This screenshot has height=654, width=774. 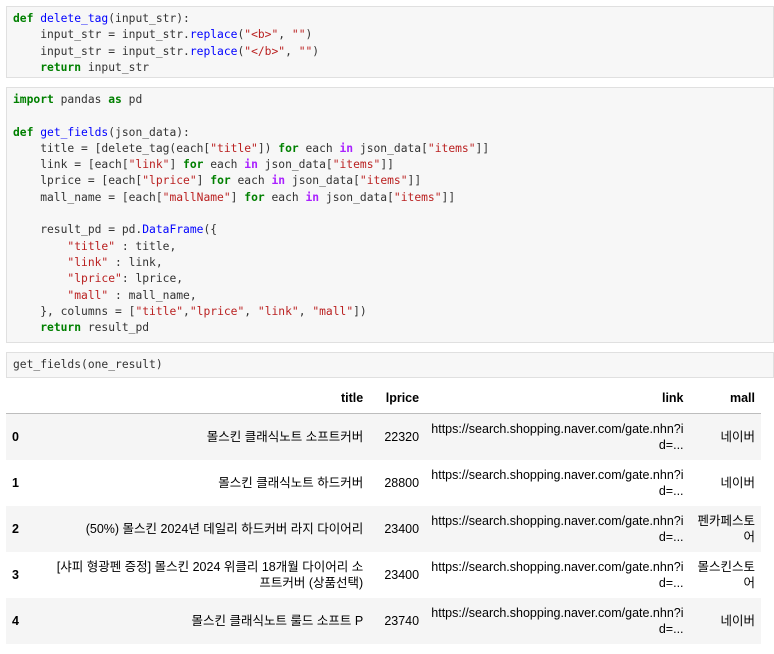 I want to click on column-header-mall: mall, so click(x=742, y=398).